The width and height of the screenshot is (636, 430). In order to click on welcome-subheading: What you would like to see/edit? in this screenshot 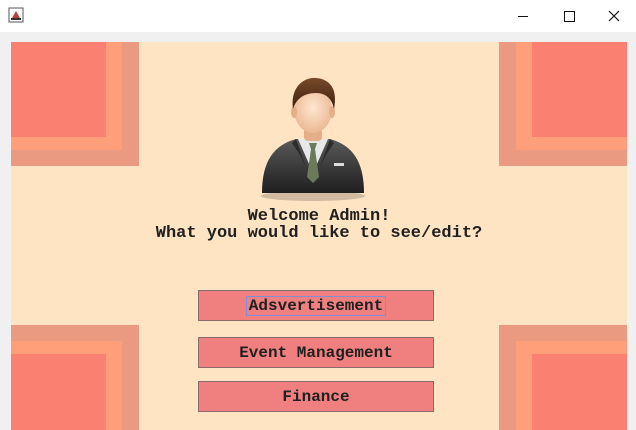, I will do `click(319, 233)`.